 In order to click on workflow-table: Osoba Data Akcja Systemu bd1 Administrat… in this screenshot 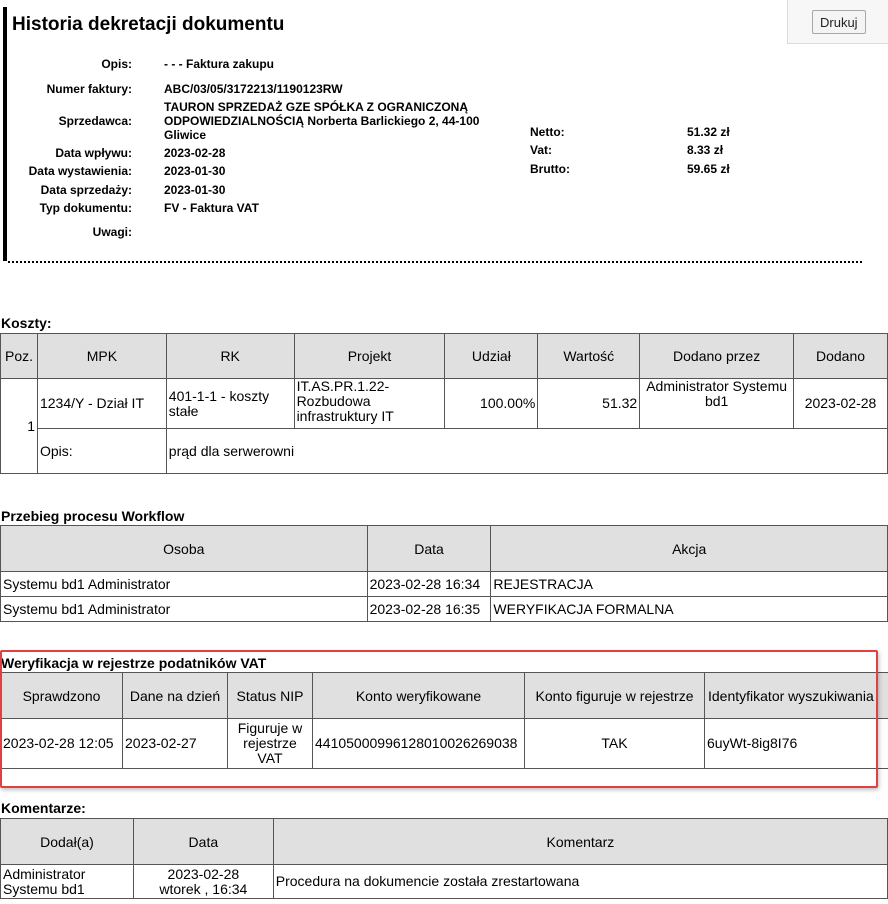, I will do `click(444, 573)`.